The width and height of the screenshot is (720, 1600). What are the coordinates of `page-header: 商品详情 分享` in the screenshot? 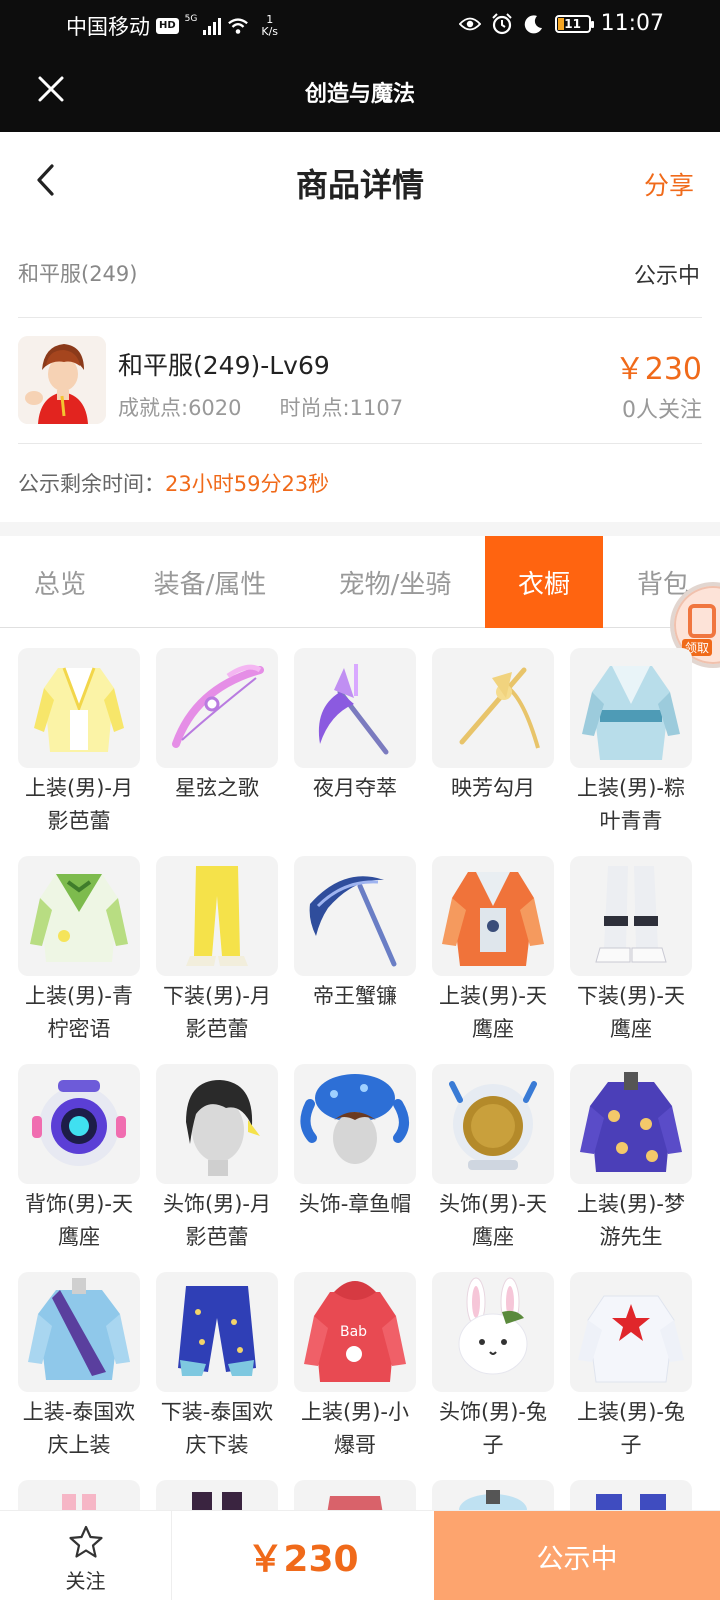 It's located at (360, 180).